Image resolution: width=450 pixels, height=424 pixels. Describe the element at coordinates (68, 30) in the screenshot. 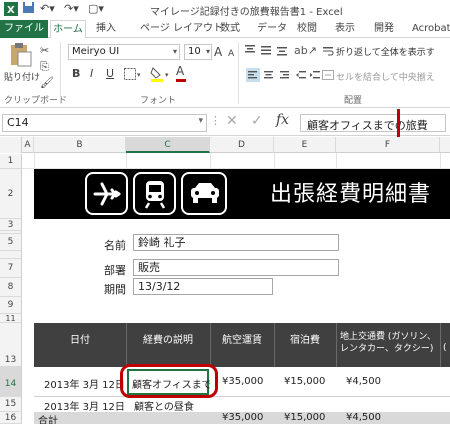

I see `tab-home: ホーム` at that location.